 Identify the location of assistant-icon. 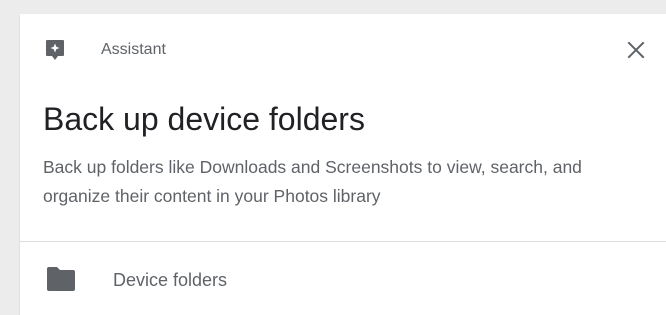
(55, 50).